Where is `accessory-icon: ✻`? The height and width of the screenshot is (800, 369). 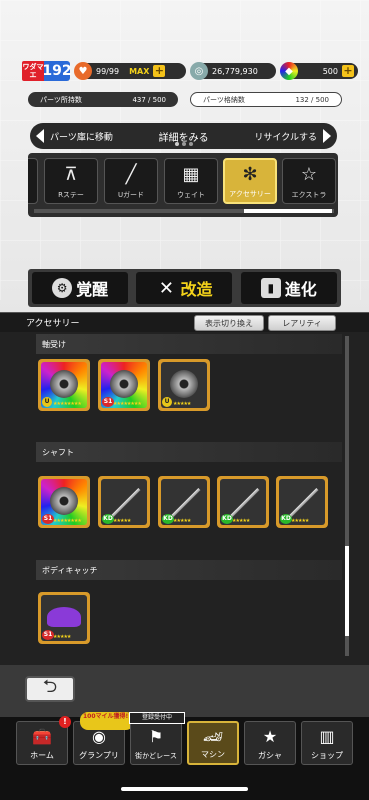
accessory-icon: ✻ is located at coordinates (250, 174).